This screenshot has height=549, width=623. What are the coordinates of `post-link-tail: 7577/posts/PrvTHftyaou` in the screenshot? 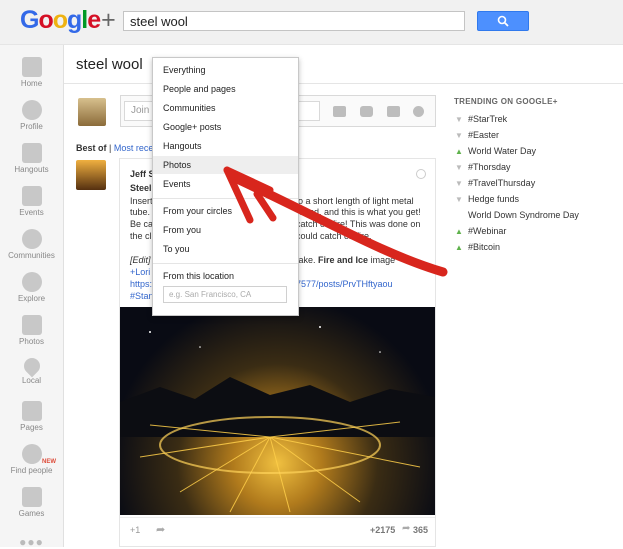 It's located at (344, 284).